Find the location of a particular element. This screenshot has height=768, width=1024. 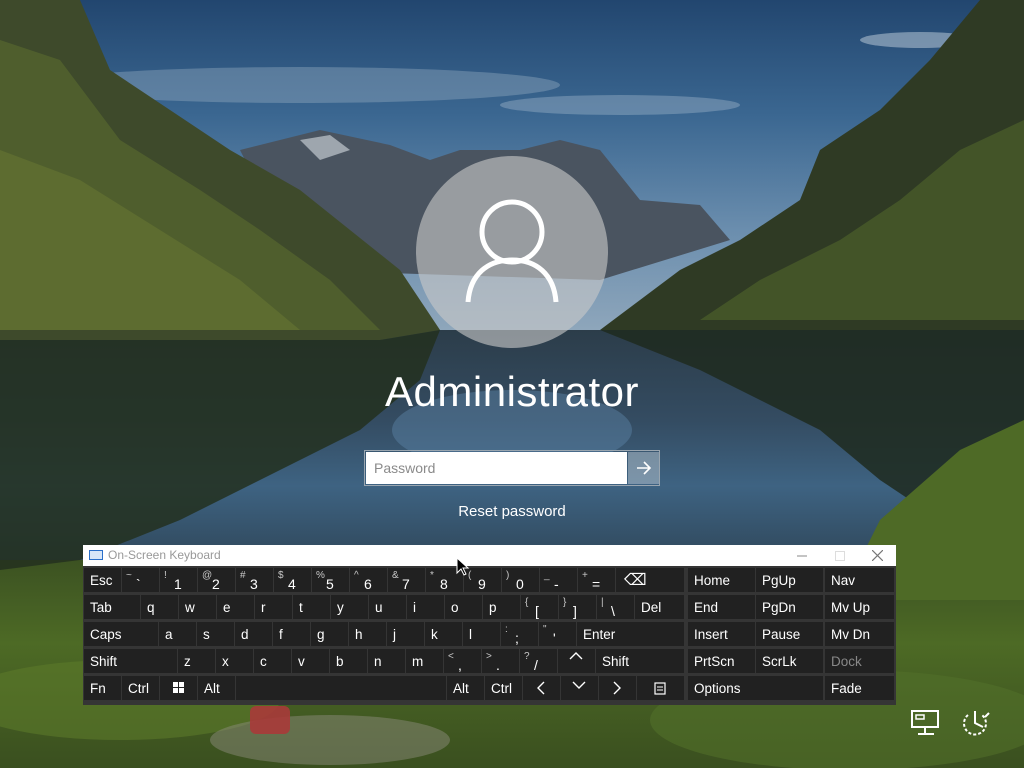

key-up-arrow is located at coordinates (576, 661).